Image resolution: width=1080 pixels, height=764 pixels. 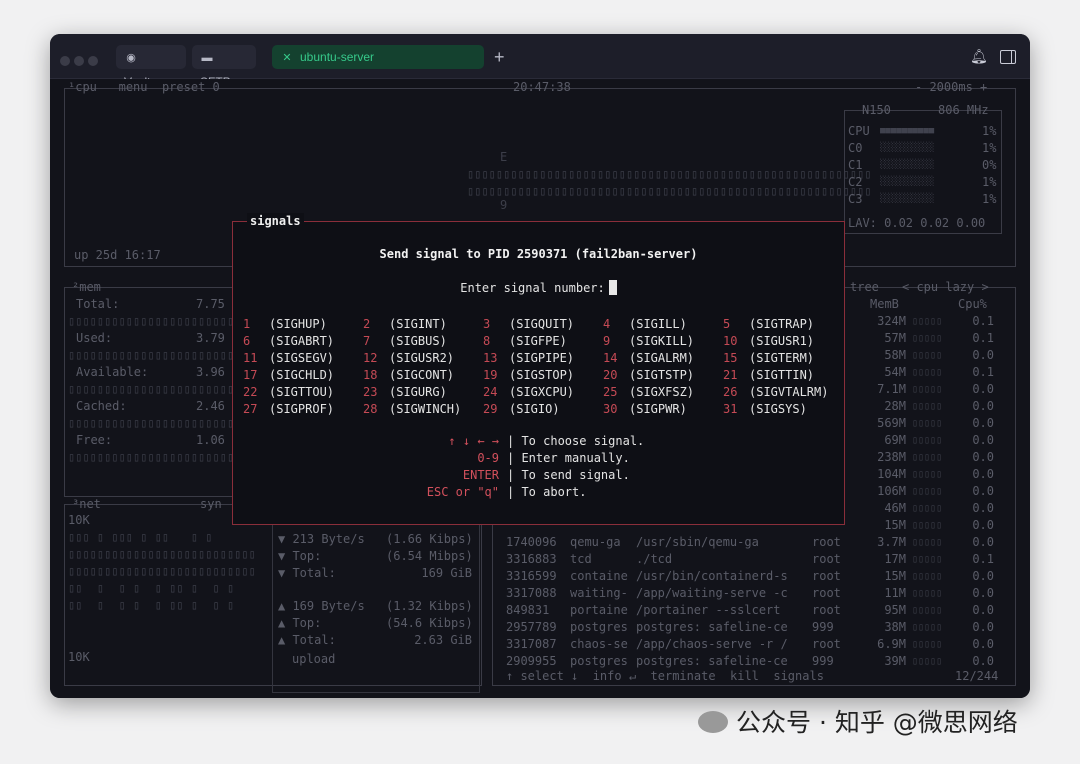 I want to click on cpu-model: N150, so click(x=876, y=110).